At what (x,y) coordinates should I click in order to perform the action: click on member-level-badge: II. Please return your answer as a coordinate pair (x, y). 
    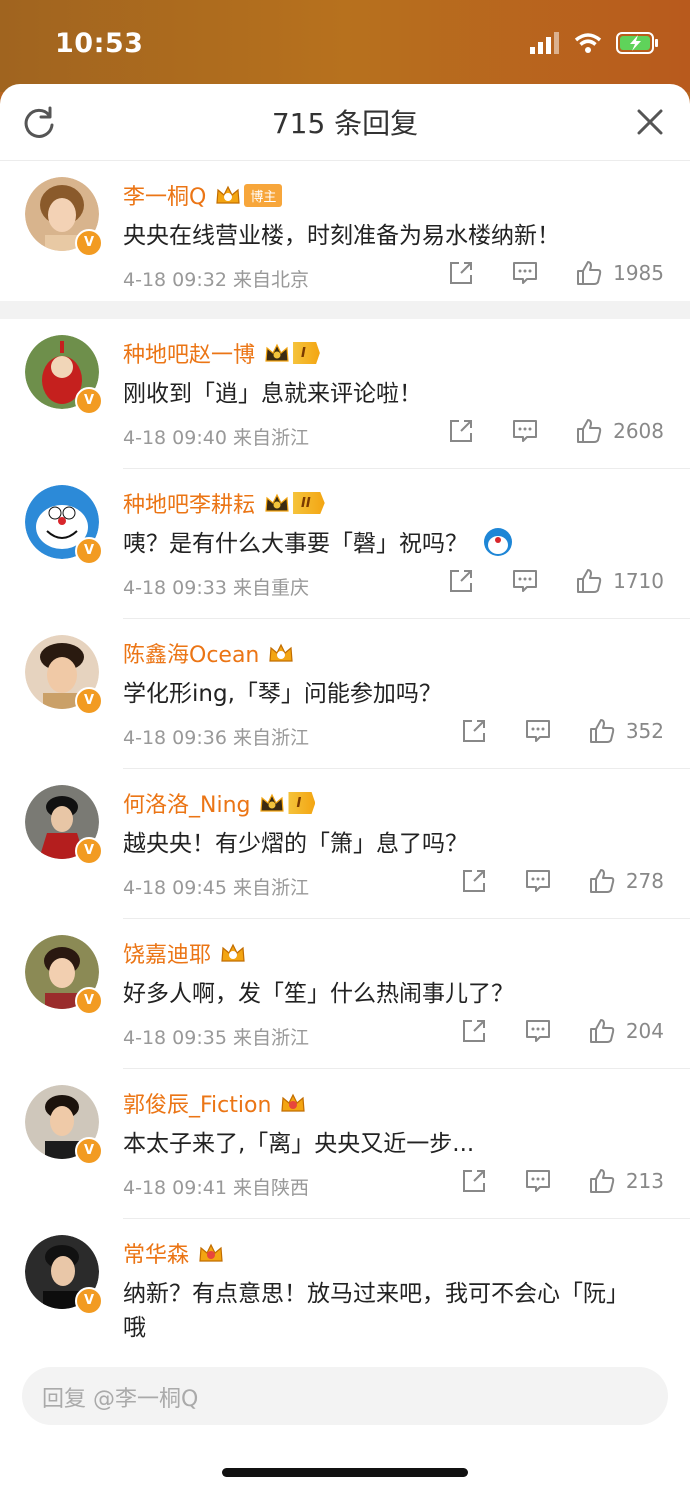
    Looking at the image, I should click on (309, 503).